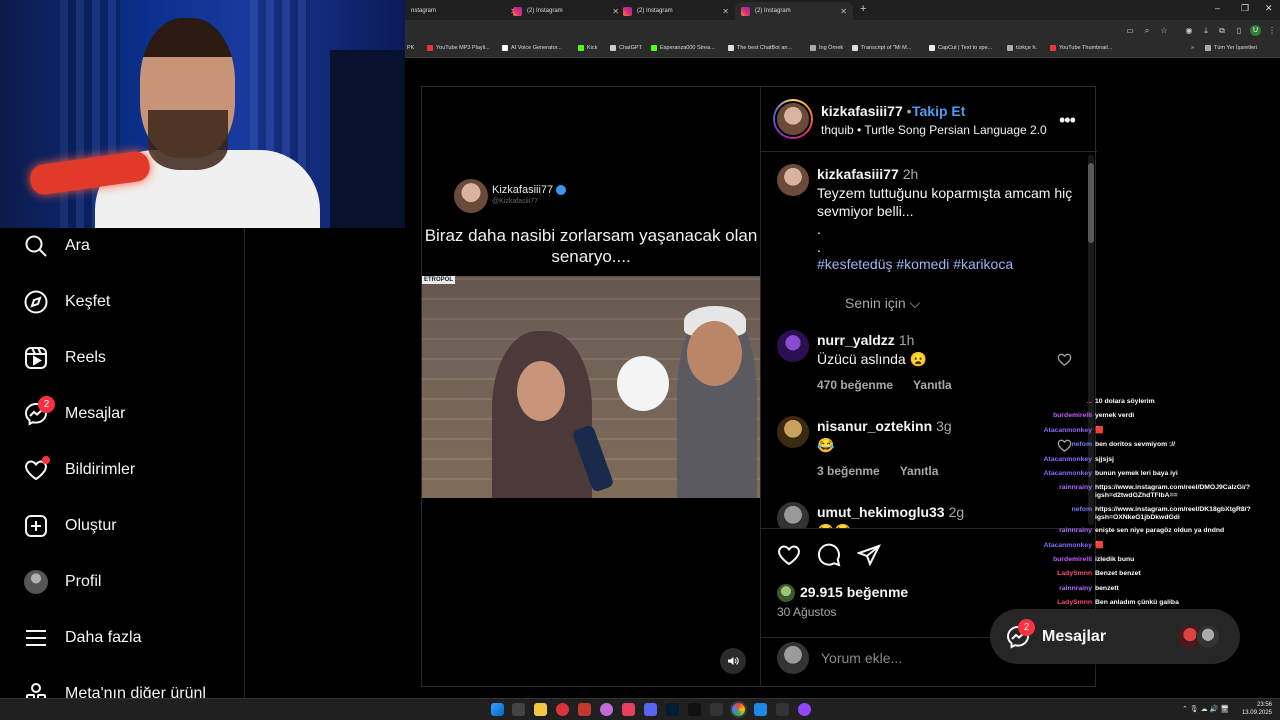  Describe the element at coordinates (1022, 48) in the screenshot. I see `bookmark-item: türkçe h.` at that location.